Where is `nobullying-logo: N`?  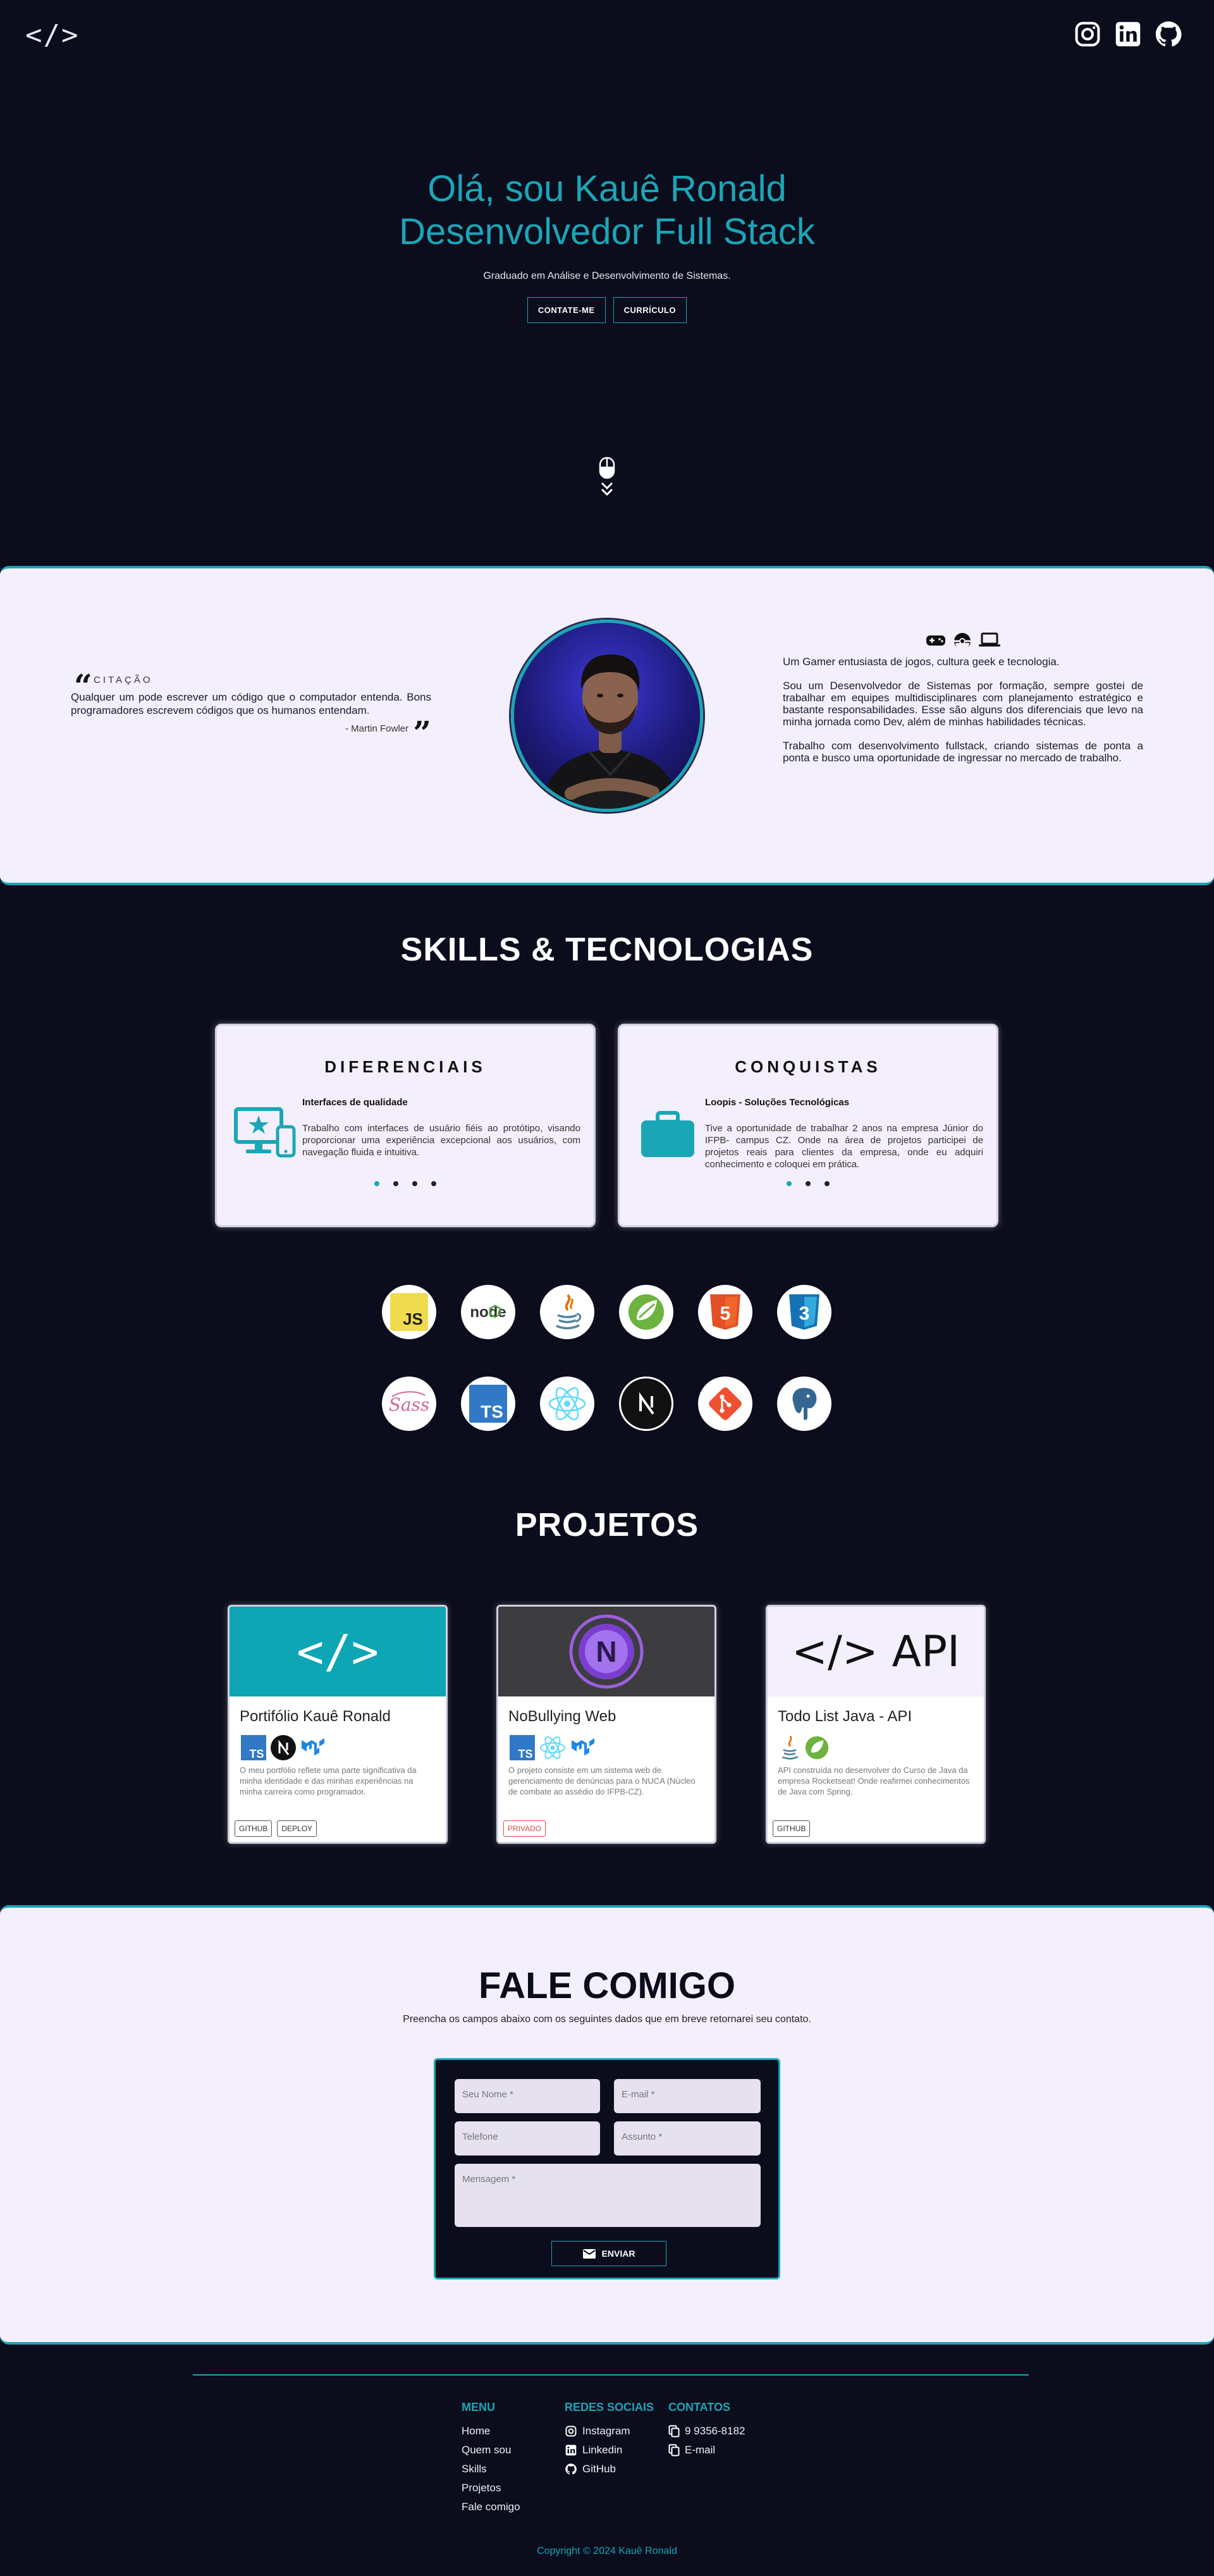 nobullying-logo: N is located at coordinates (606, 1651).